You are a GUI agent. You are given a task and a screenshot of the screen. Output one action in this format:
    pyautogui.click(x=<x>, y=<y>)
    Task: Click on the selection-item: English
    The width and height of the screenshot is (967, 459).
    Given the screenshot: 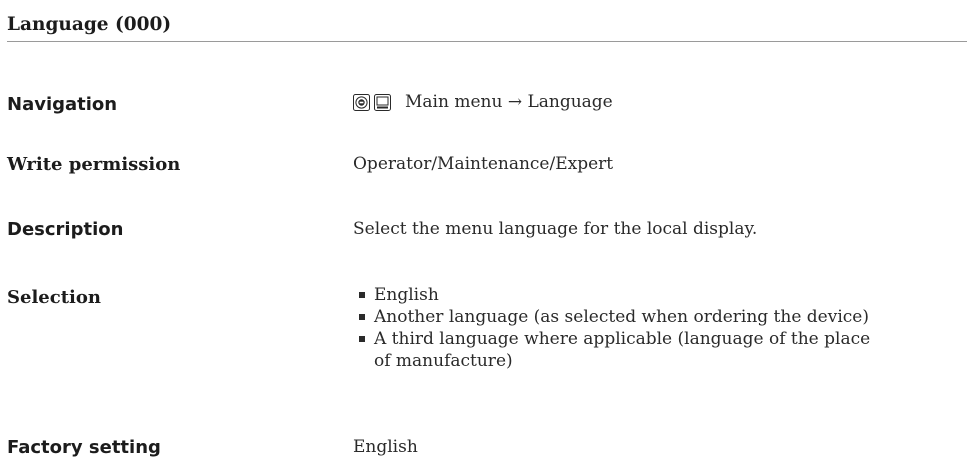 What is the action you would take?
    pyautogui.click(x=614, y=295)
    